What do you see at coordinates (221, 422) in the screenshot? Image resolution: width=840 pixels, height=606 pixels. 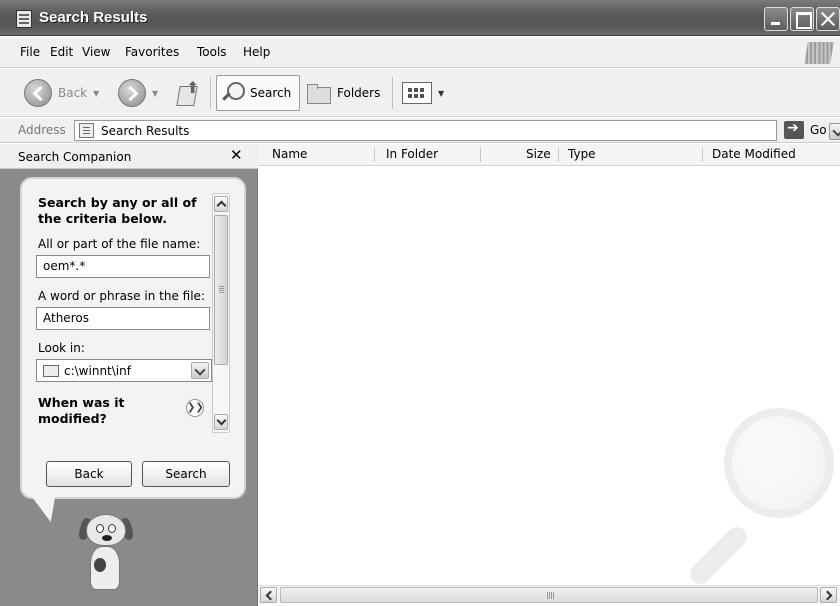 I see `scroll-down-icon` at bounding box center [221, 422].